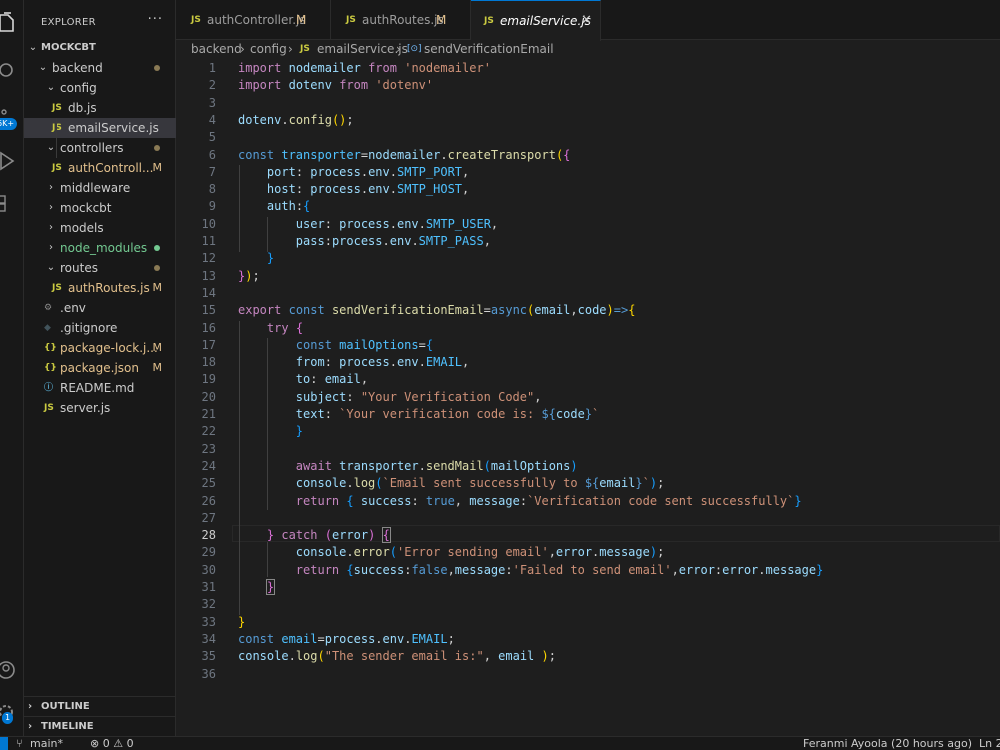 The image size is (1000, 750). Describe the element at coordinates (306, 656) in the screenshot. I see `code-token: log` at that location.